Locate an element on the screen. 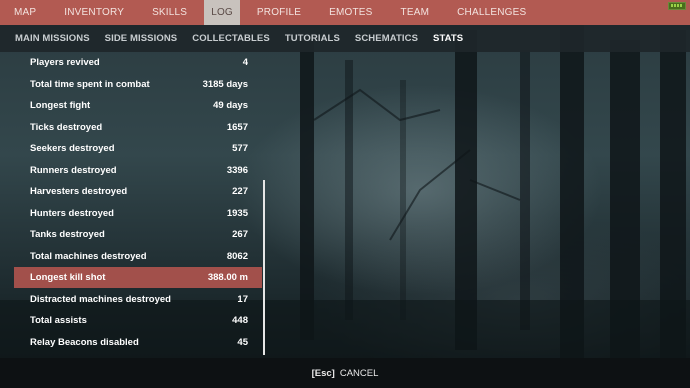 The width and height of the screenshot is (690, 388). stat-label: Total time spent in combat is located at coordinates (90, 84).